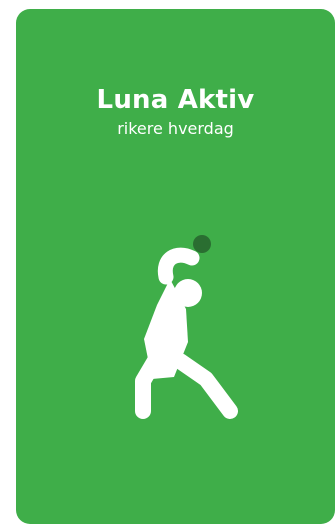 The image size is (335, 524). Describe the element at coordinates (202, 244) in the screenshot. I see `ball-icon` at that location.